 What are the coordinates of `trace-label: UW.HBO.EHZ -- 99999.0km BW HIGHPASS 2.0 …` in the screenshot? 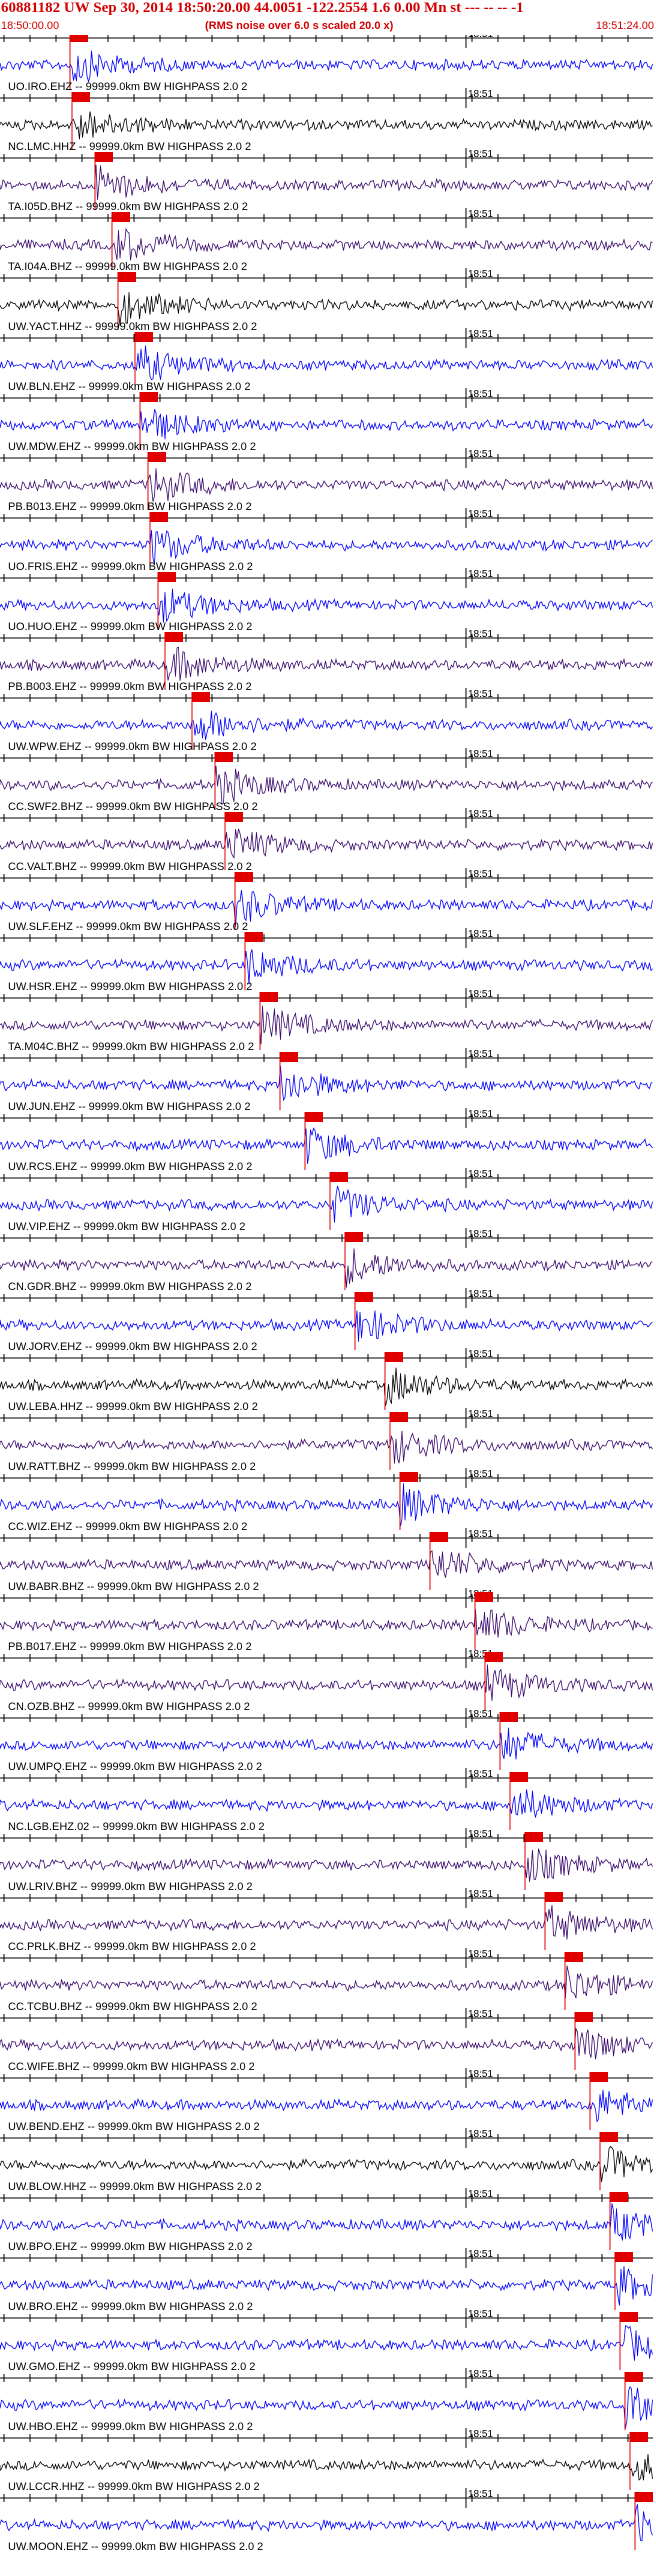 It's located at (130, 2427).